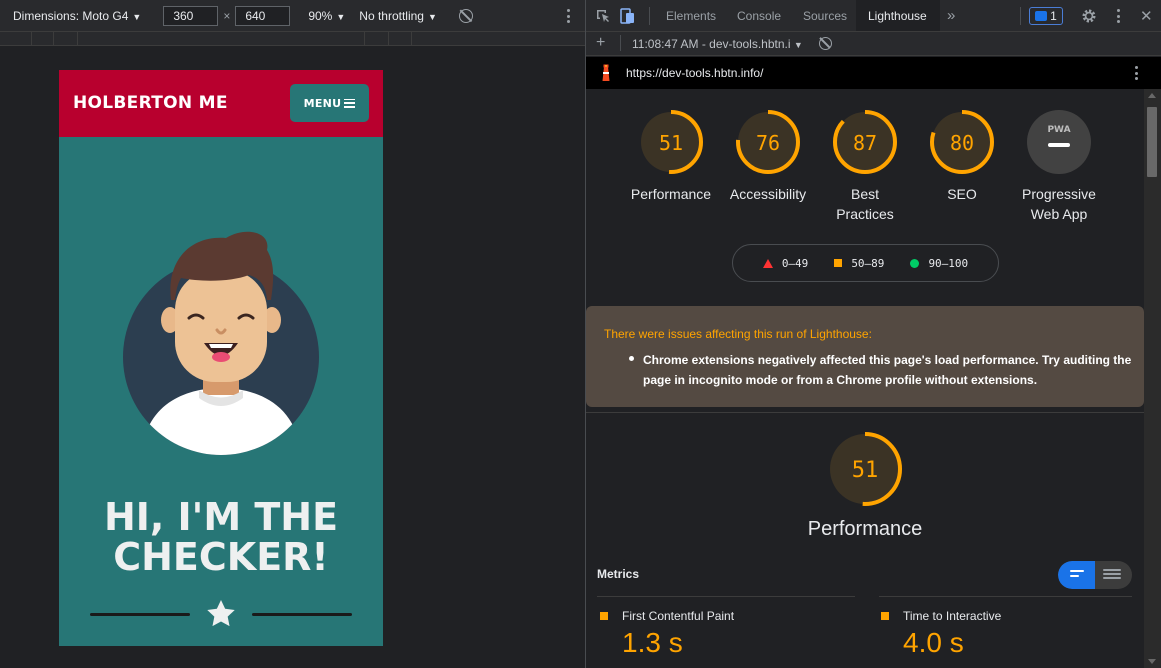 This screenshot has height=668, width=1161. What do you see at coordinates (221, 343) in the screenshot?
I see `avatar` at bounding box center [221, 343].